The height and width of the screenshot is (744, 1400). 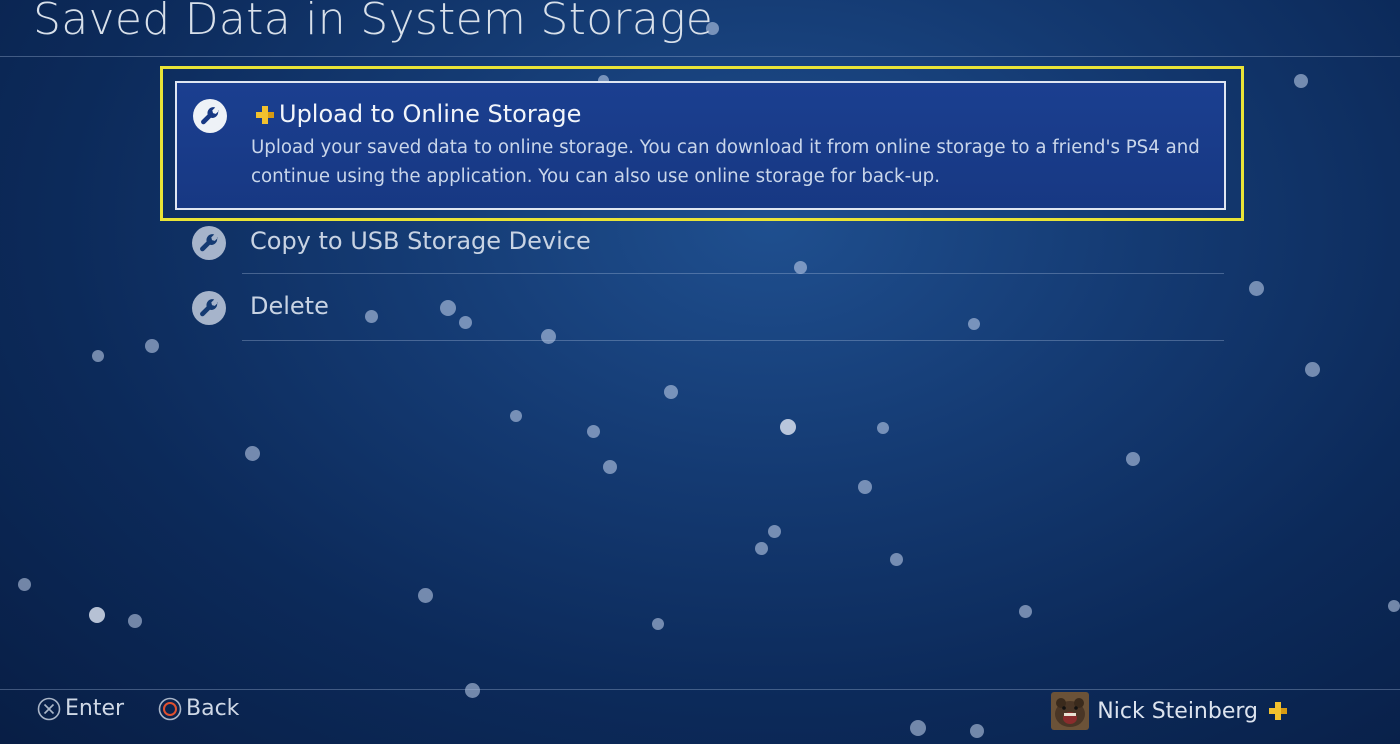 I want to click on back-label: Back, so click(x=213, y=708).